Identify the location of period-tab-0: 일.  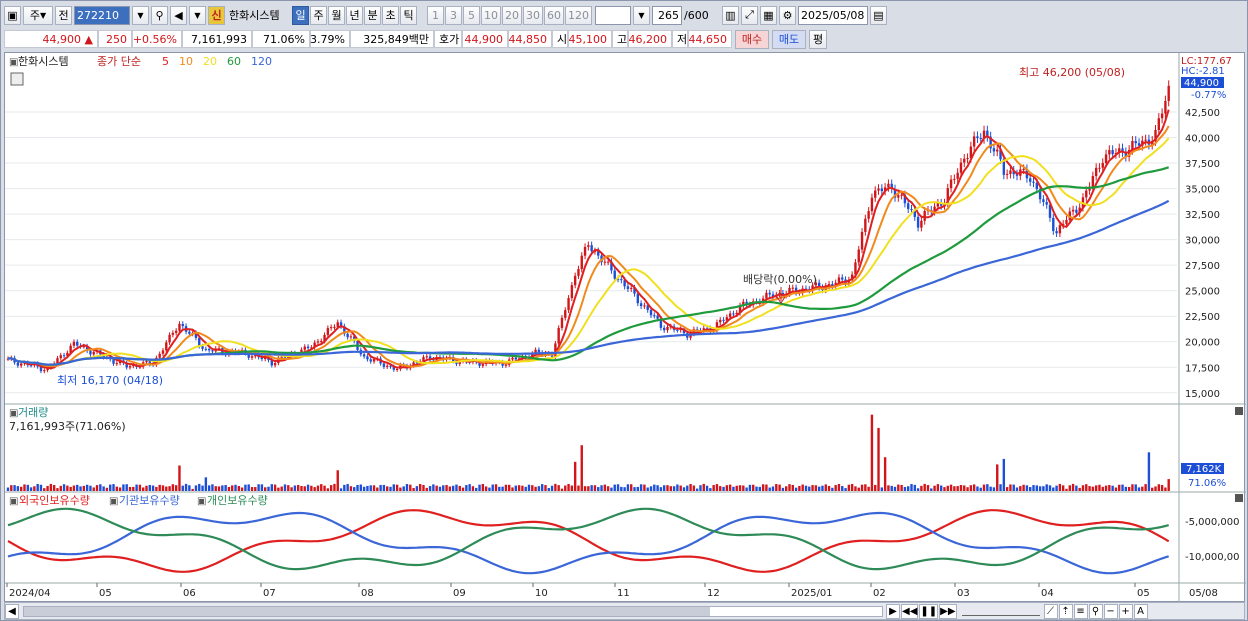
(300, 15).